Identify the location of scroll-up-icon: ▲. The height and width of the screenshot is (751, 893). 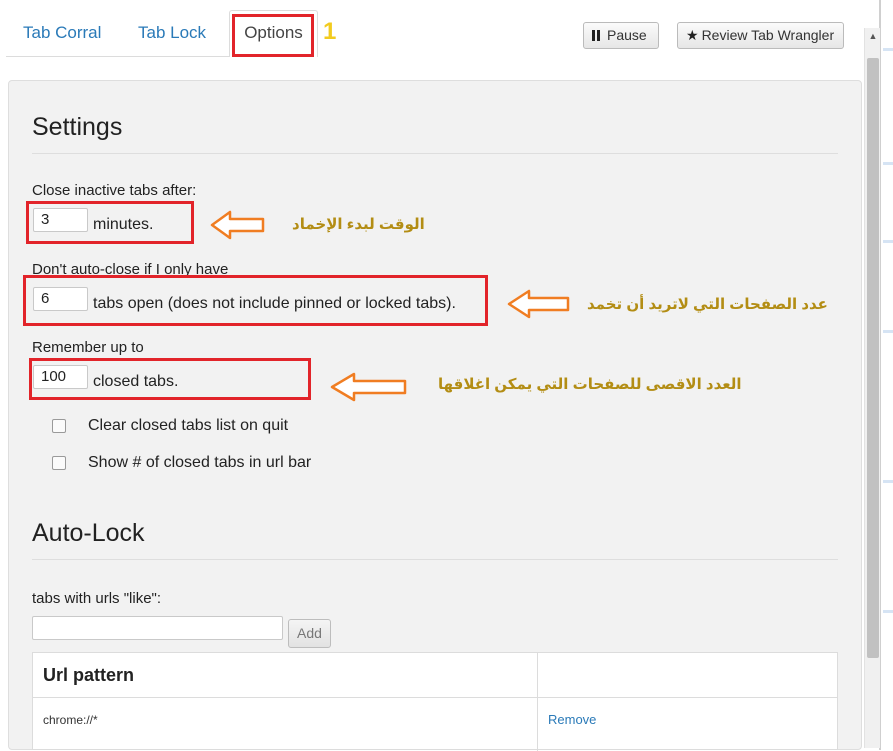
(873, 36).